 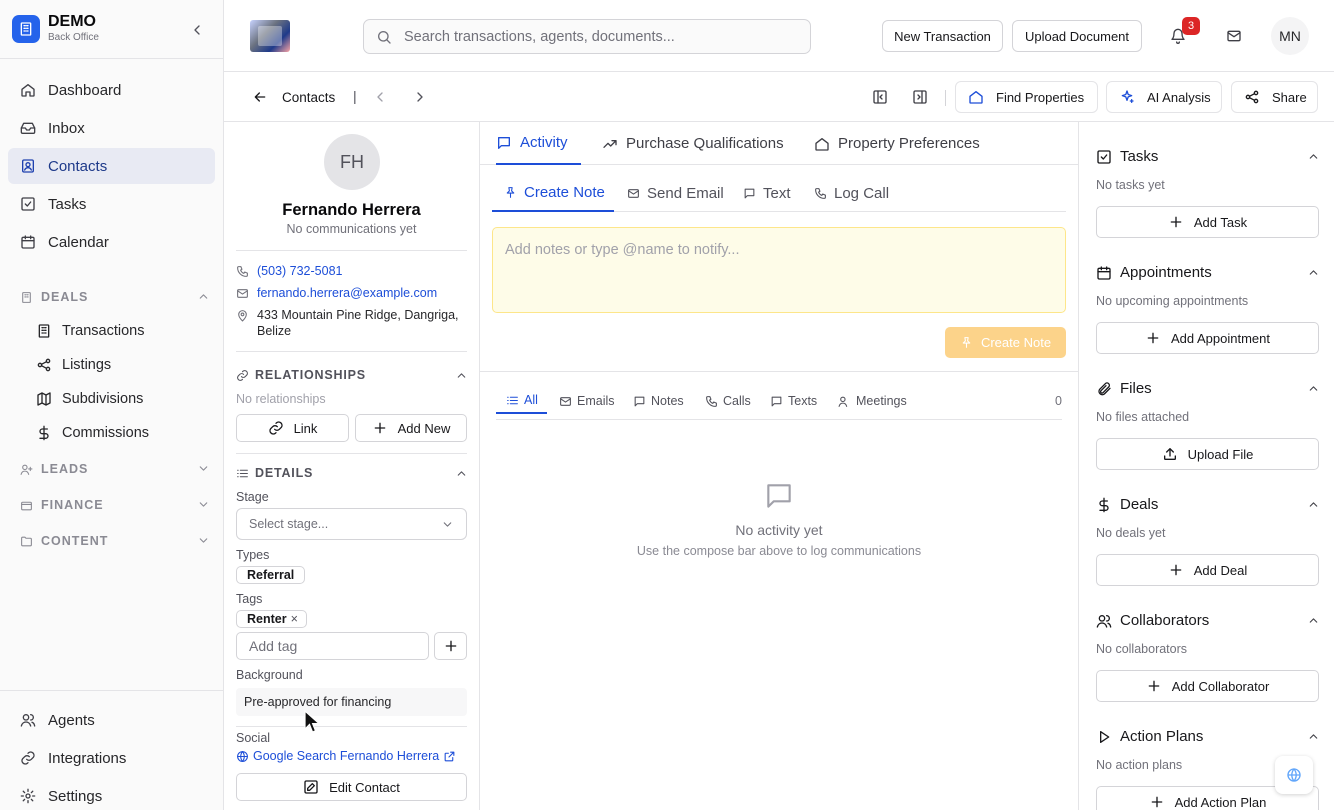 I want to click on action-plans-section-header: Action Plans, so click(x=1207, y=736).